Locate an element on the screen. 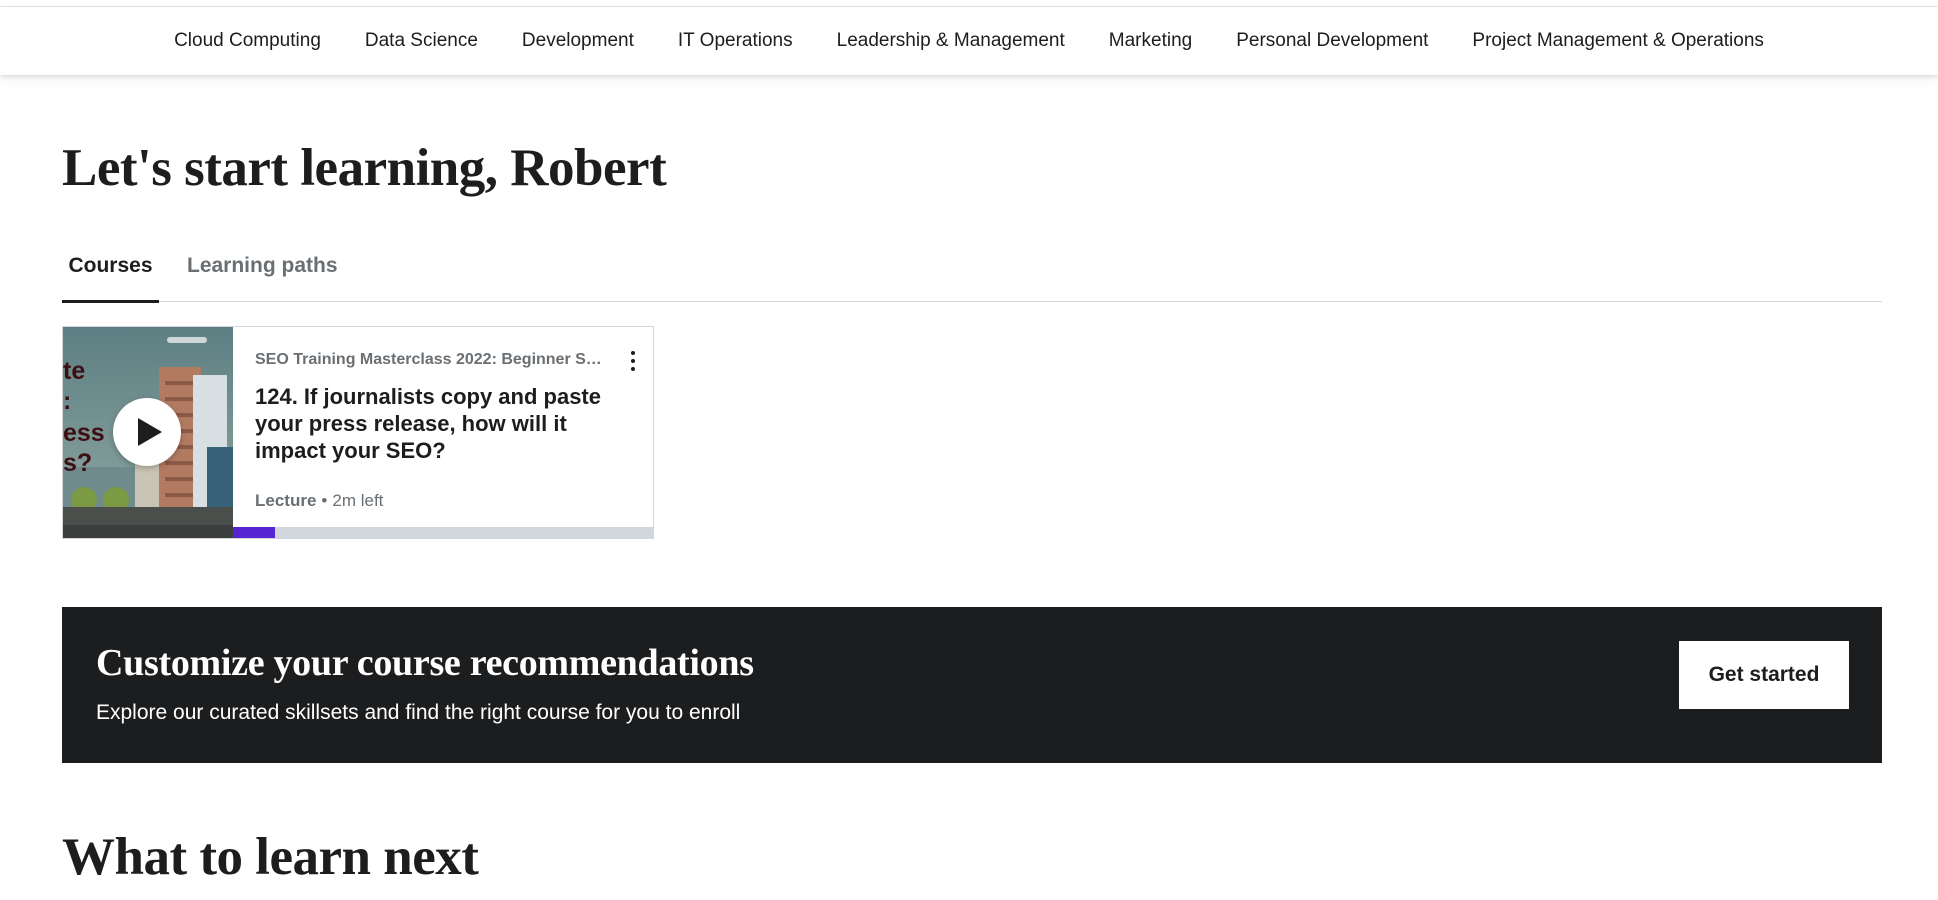 This screenshot has height=900, width=1938. nav-item-development: Development is located at coordinates (578, 41).